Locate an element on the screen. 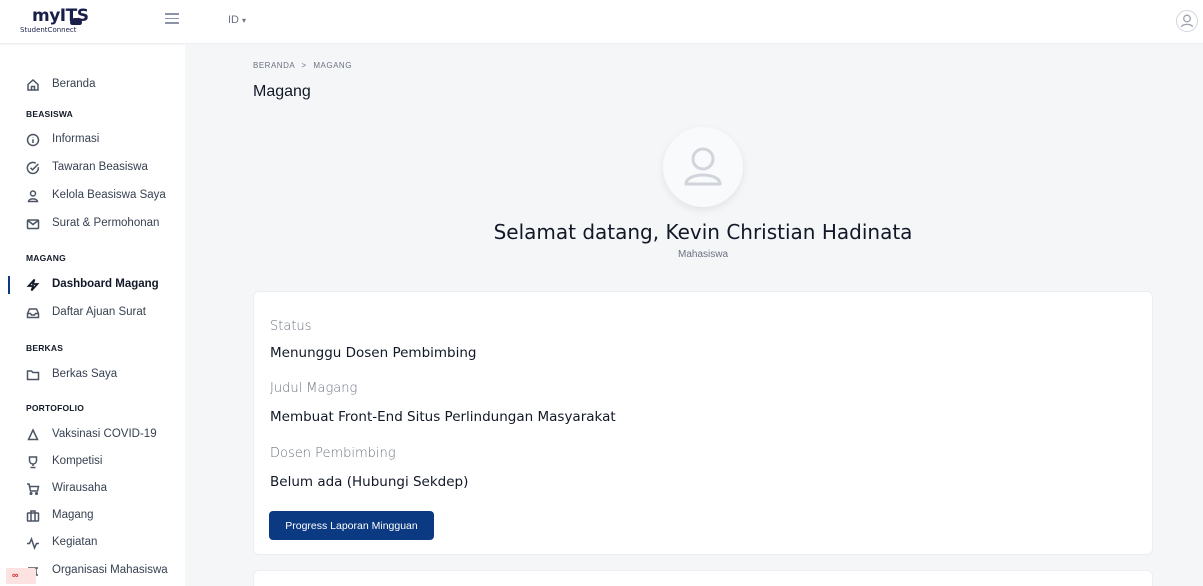  welcome-heading: Selamat datang, Kevin Christian Hadinata is located at coordinates (703, 232).